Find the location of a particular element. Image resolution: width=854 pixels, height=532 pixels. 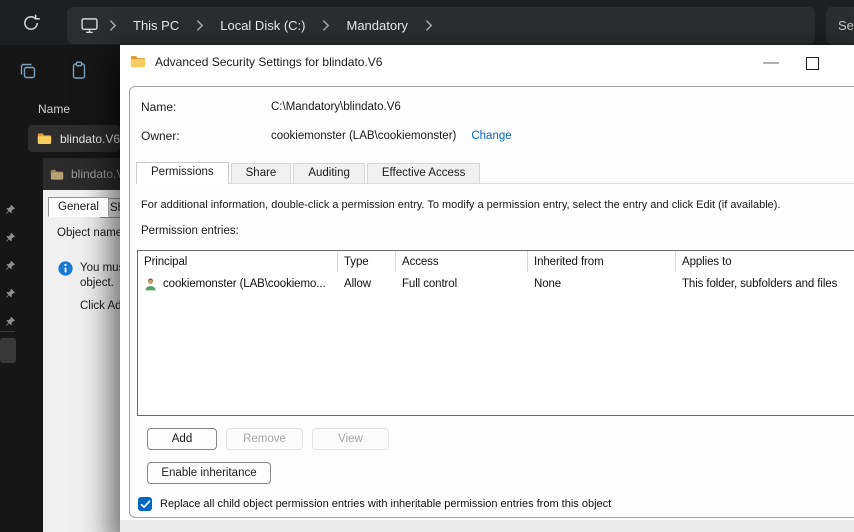

cell-access: Full control is located at coordinates (430, 284).